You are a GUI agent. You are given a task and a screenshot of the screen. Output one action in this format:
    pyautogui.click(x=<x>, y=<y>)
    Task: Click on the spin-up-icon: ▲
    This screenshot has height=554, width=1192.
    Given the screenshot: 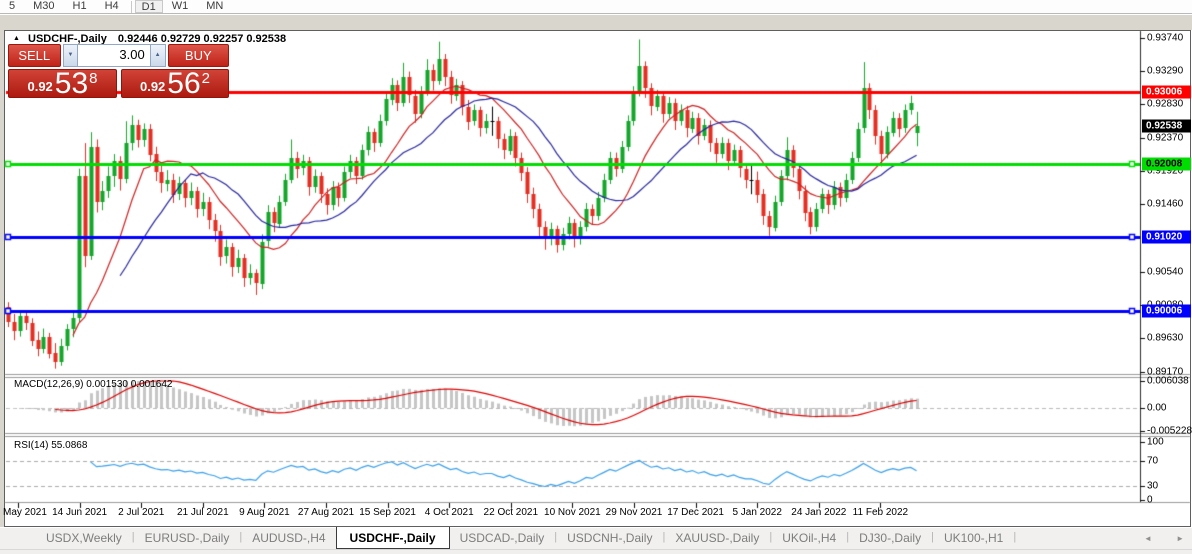 What is the action you would take?
    pyautogui.click(x=157, y=55)
    